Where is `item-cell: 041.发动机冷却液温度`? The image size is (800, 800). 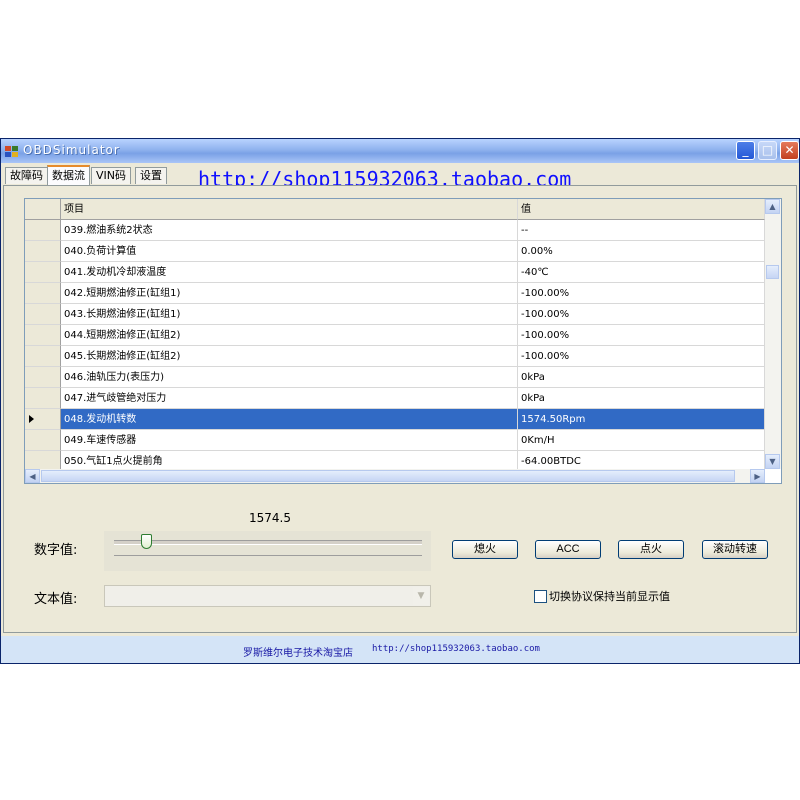
item-cell: 041.发动机冷却液温度 is located at coordinates (289, 272).